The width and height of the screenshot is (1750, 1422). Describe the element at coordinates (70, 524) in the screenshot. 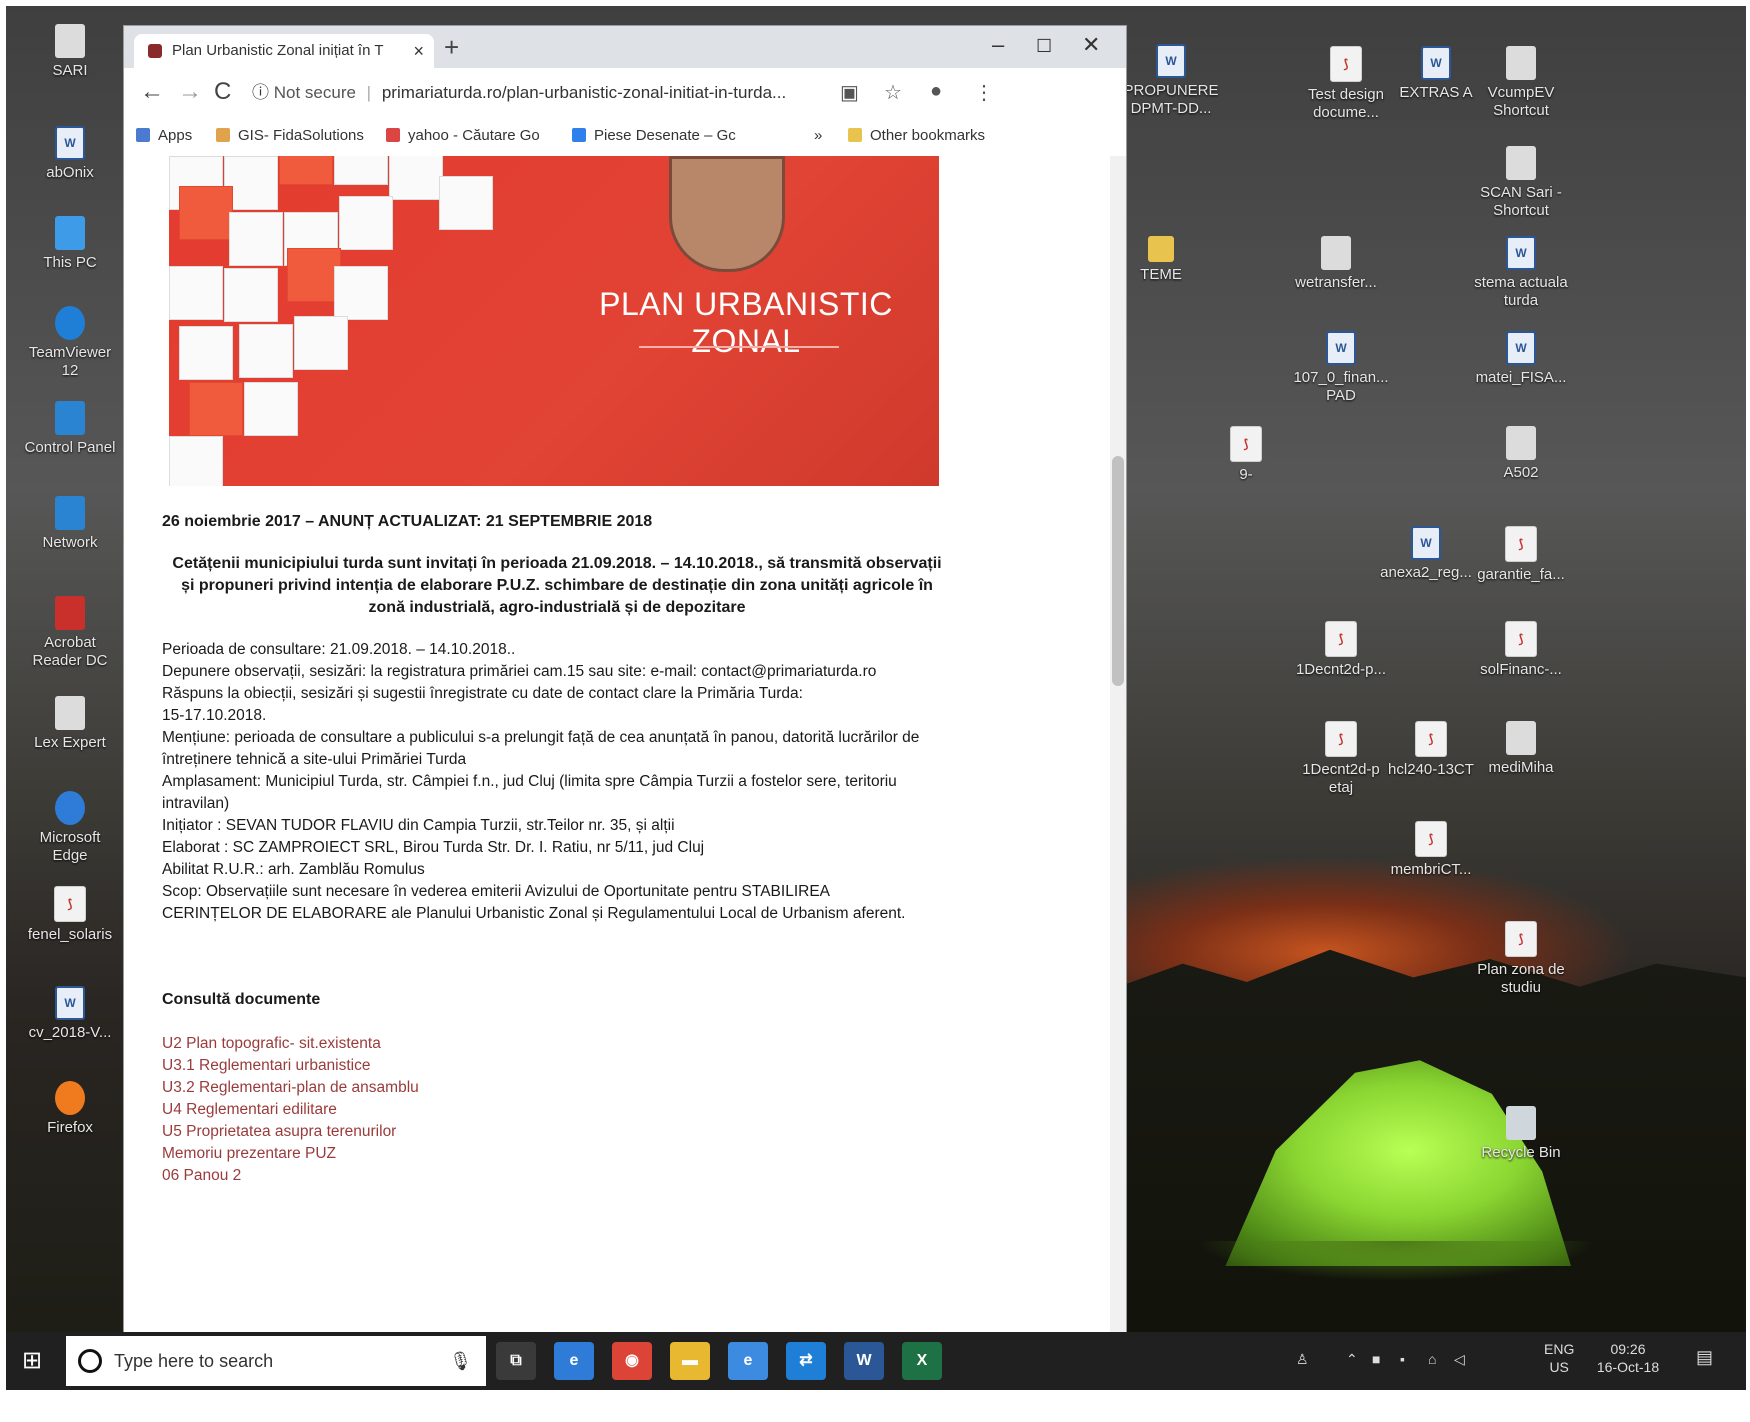

I see `desktop-icon-left-5: Network` at that location.